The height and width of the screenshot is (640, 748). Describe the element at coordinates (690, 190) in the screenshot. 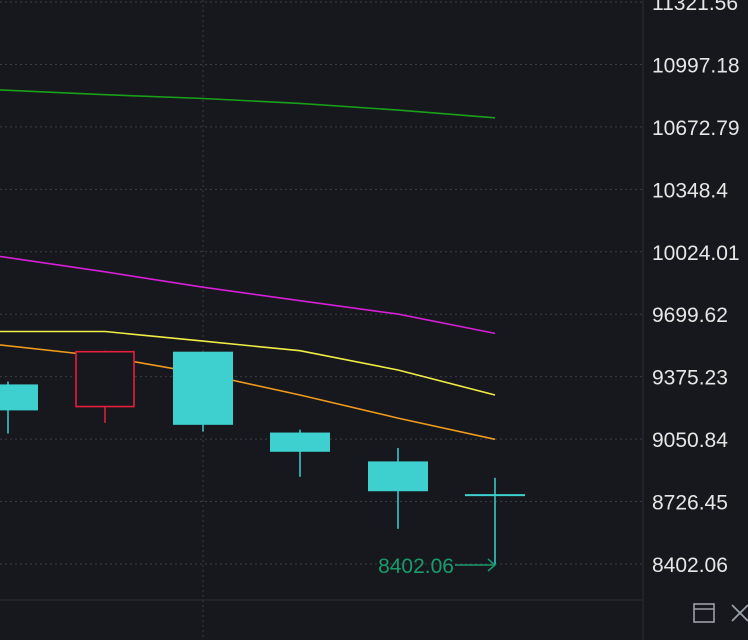

I see `y-tick-label: 10348.4` at that location.